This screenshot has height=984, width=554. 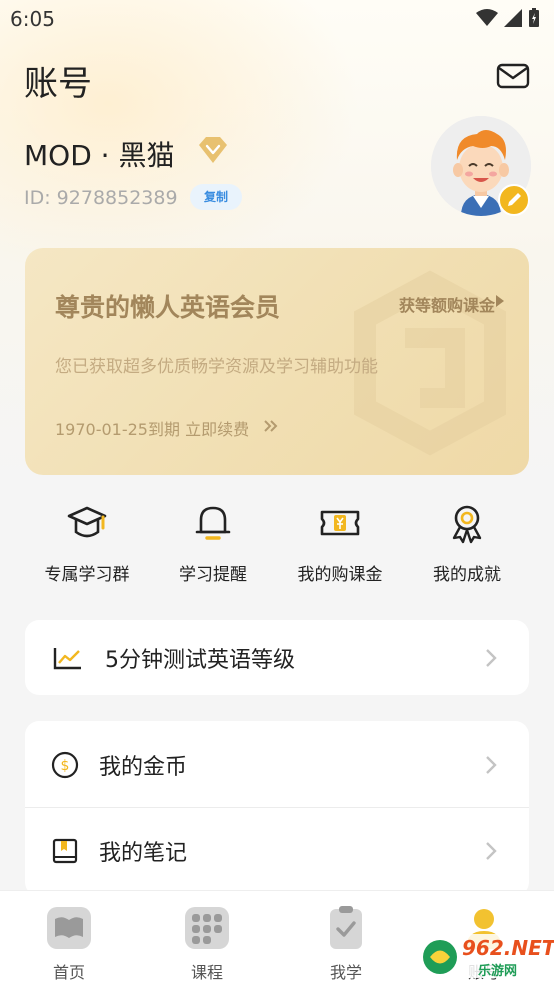 I want to click on coupon-icon, so click(x=340, y=523).